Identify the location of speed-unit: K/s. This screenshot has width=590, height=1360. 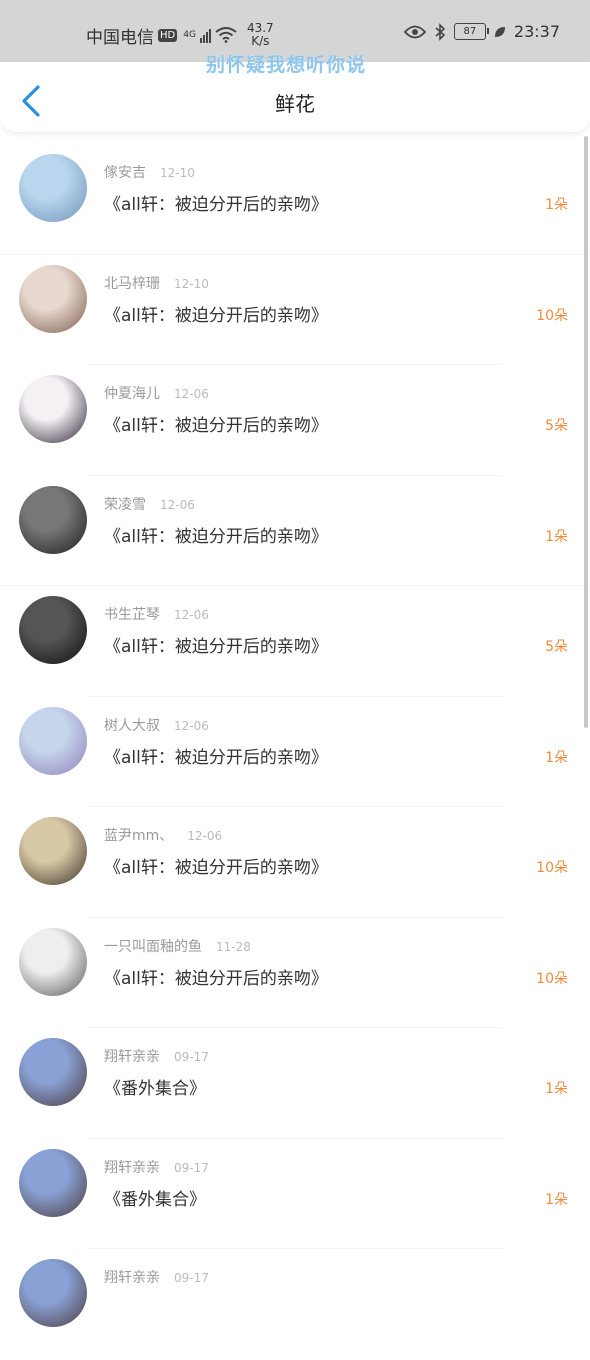
(260, 41).